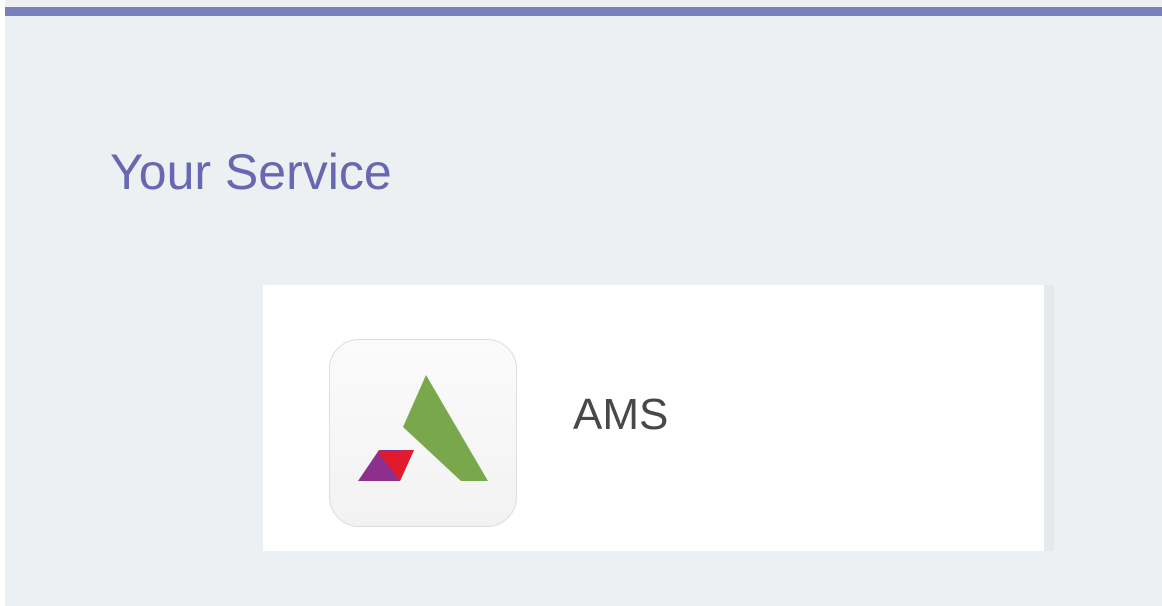 Image resolution: width=1162 pixels, height=606 pixels. Describe the element at coordinates (445, 428) in the screenshot. I see `logo-green-stripe` at that location.